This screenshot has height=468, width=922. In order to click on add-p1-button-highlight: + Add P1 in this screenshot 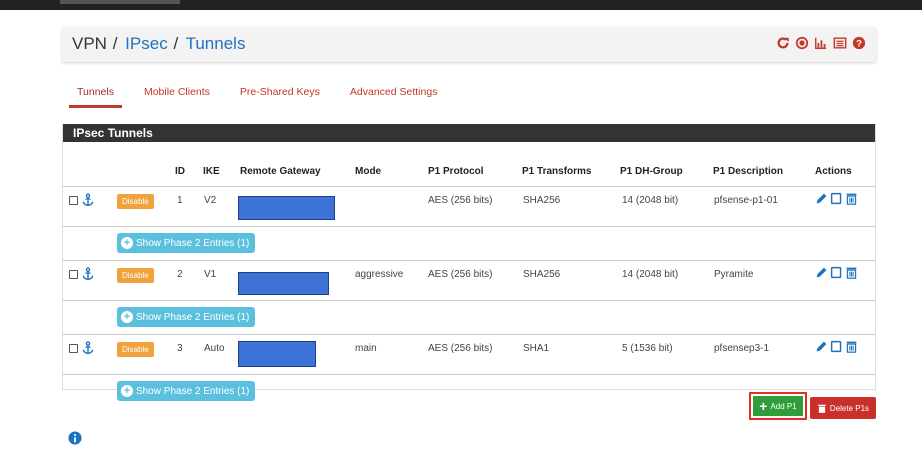, I will do `click(778, 406)`.